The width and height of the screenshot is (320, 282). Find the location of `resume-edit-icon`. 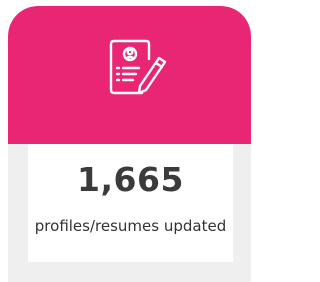

resume-edit-icon is located at coordinates (138, 68).